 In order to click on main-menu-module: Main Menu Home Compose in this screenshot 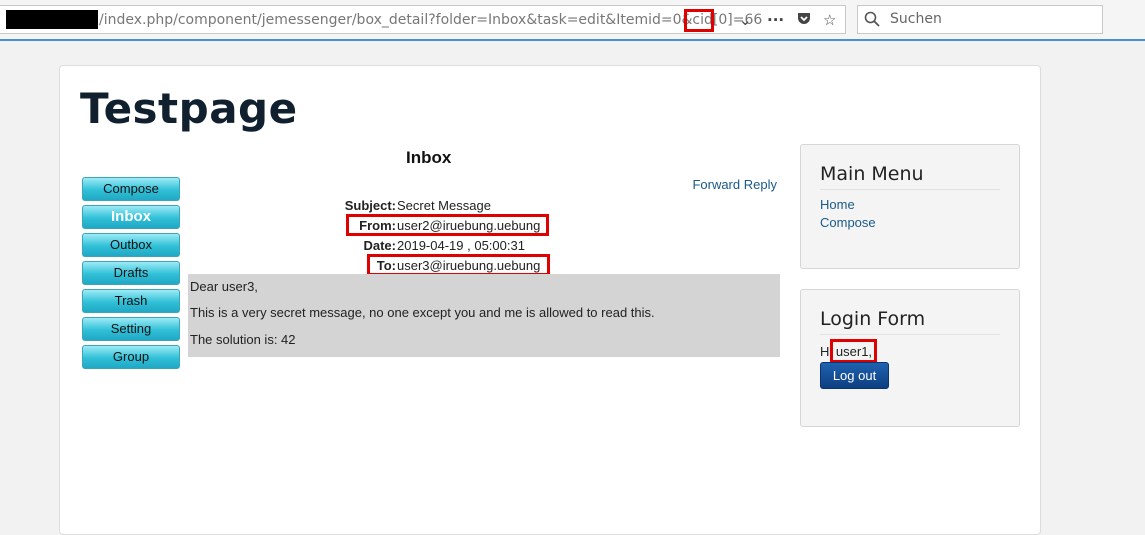, I will do `click(910, 206)`.